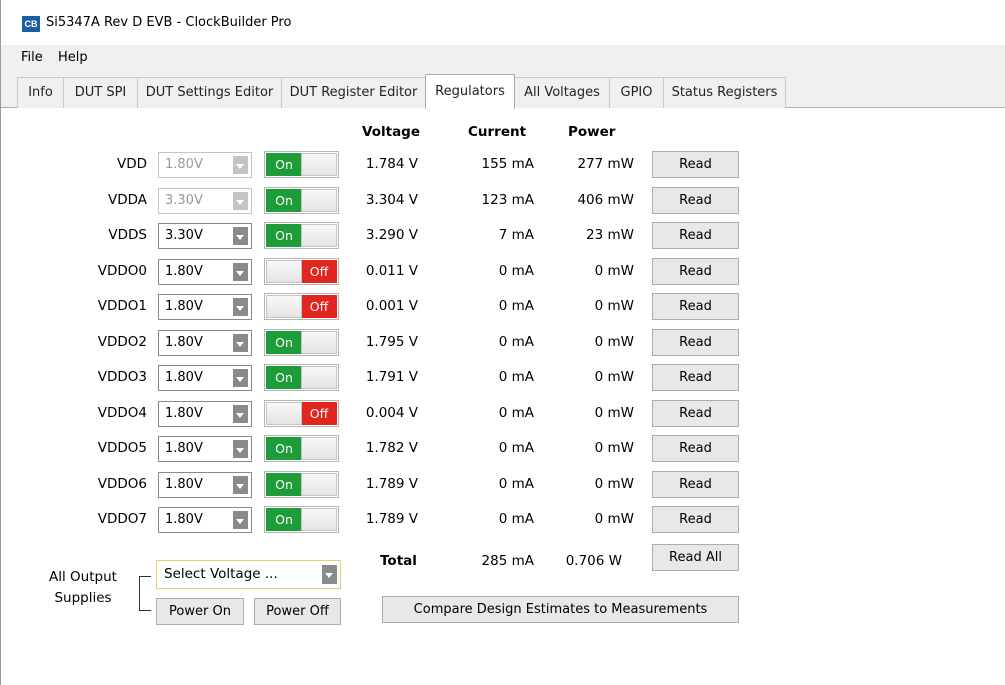  Describe the element at coordinates (40, 92) in the screenshot. I see `tab-info: Info` at that location.